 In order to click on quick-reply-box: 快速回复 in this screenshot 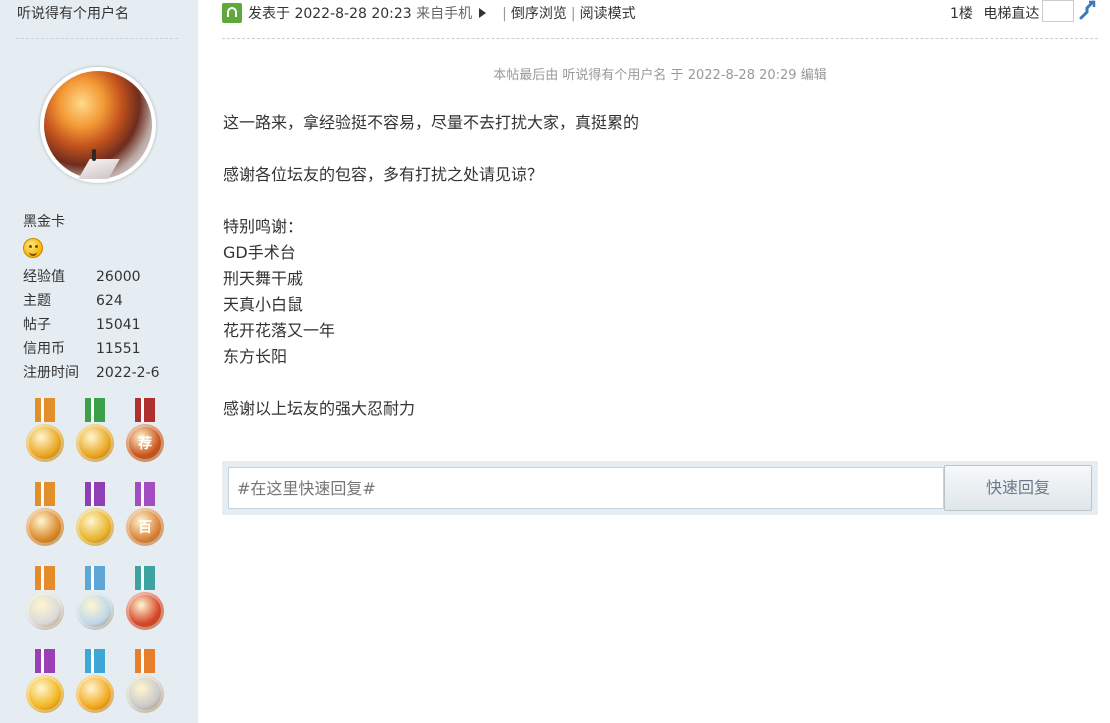, I will do `click(660, 488)`.